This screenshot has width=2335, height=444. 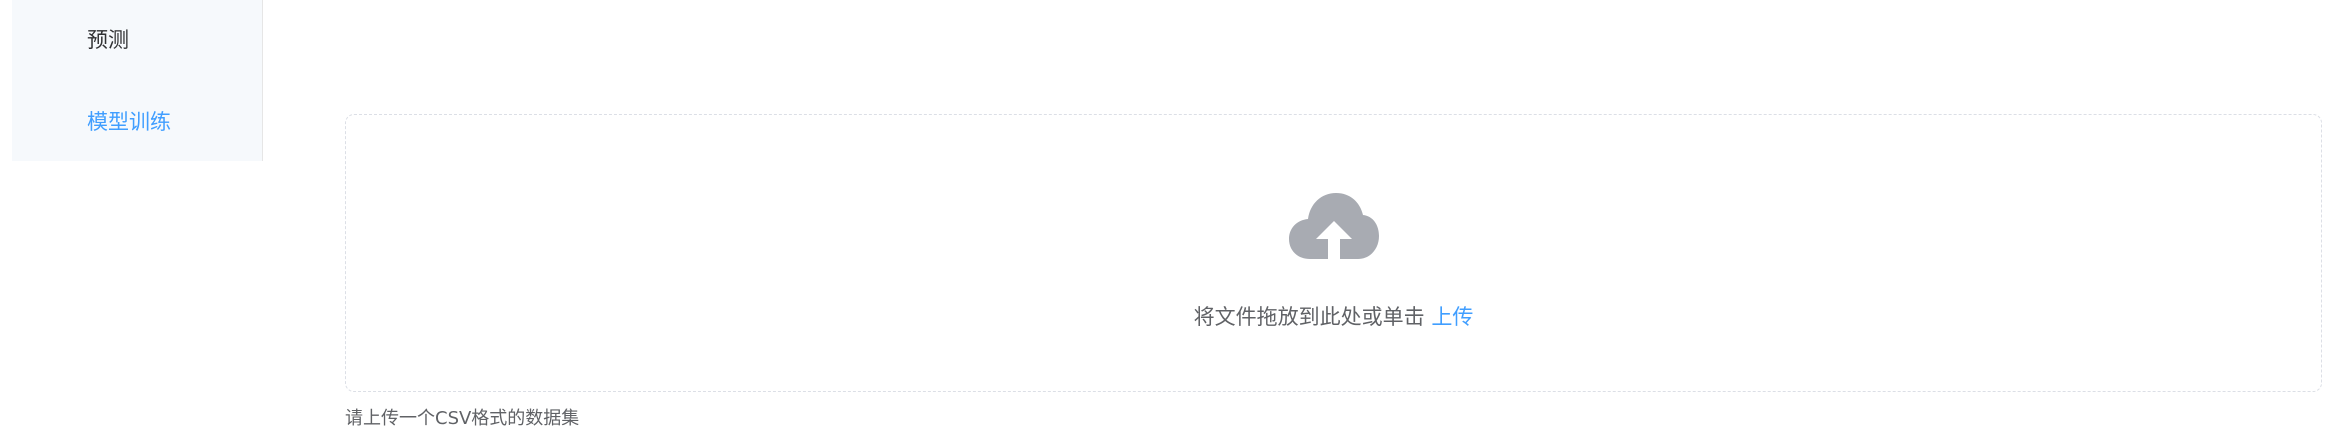 What do you see at coordinates (129, 122) in the screenshot?
I see `sidebar-item-label: 模型训练` at bounding box center [129, 122].